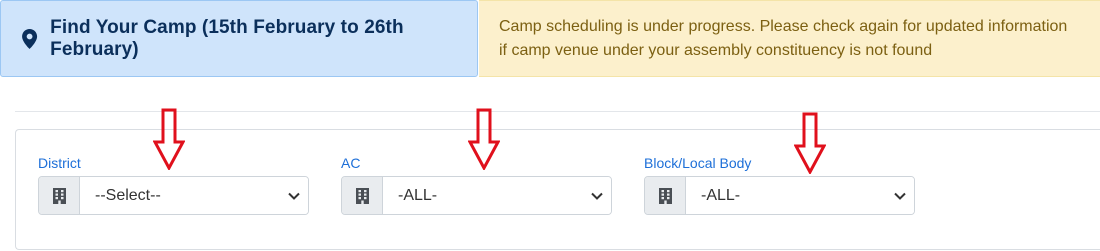  What do you see at coordinates (721, 195) in the screenshot?
I see `block-select-value: -ALL-` at bounding box center [721, 195].